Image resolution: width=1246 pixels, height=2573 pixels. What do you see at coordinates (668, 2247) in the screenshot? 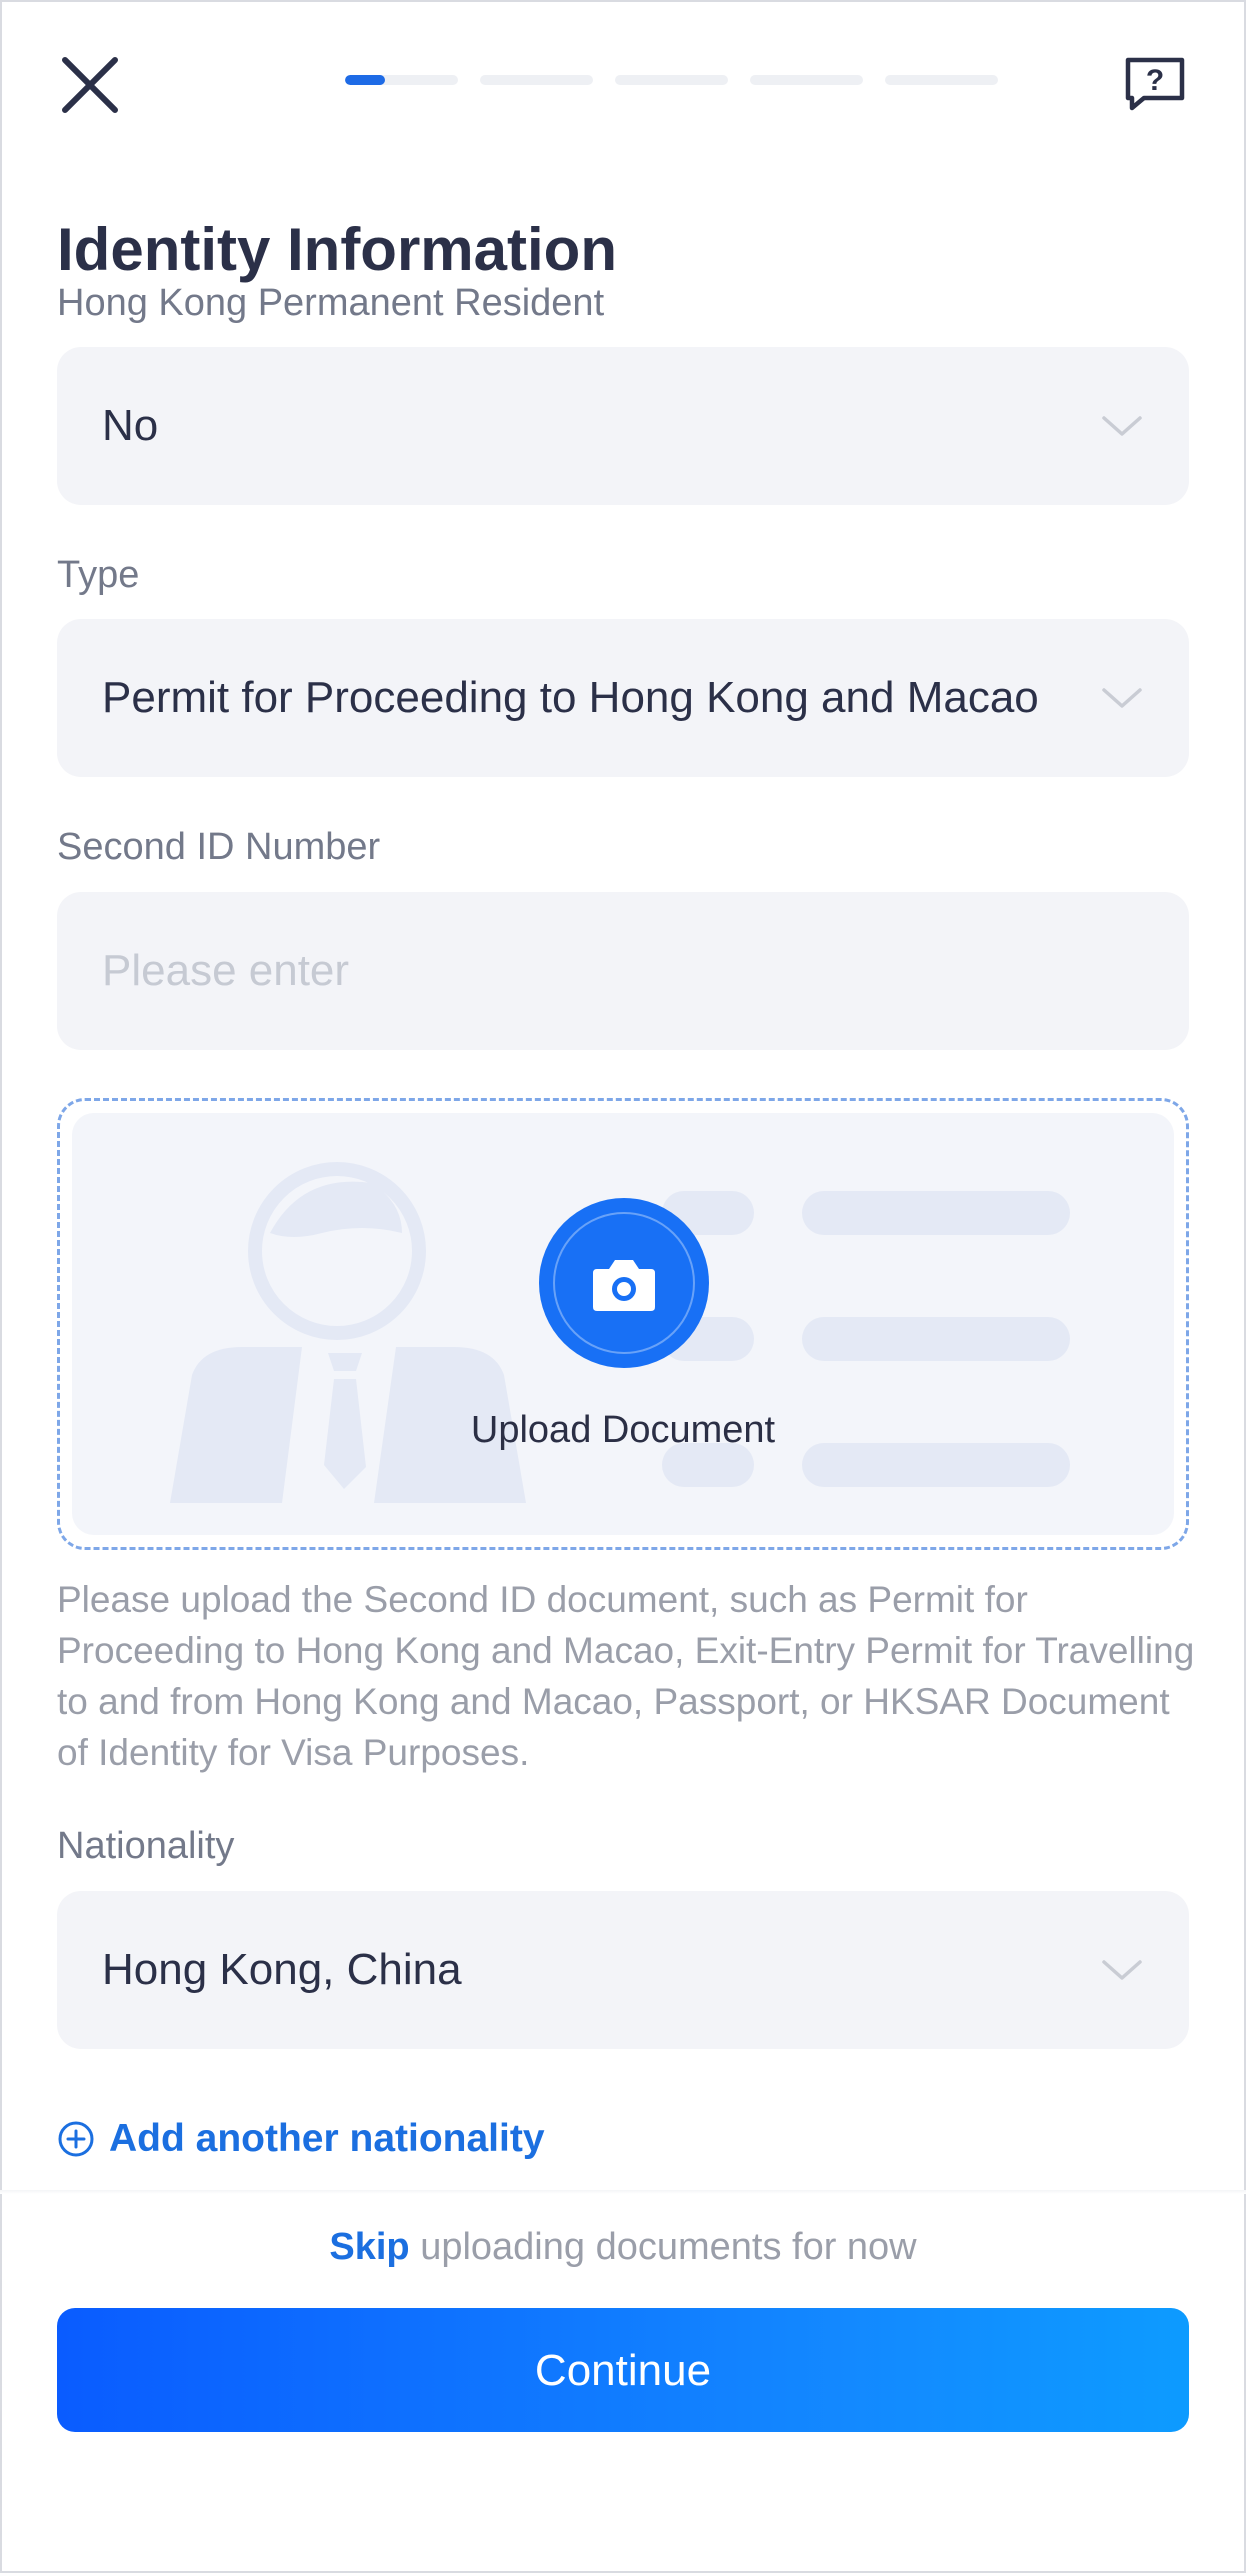
I see `skip-description: uploading documents for now` at bounding box center [668, 2247].